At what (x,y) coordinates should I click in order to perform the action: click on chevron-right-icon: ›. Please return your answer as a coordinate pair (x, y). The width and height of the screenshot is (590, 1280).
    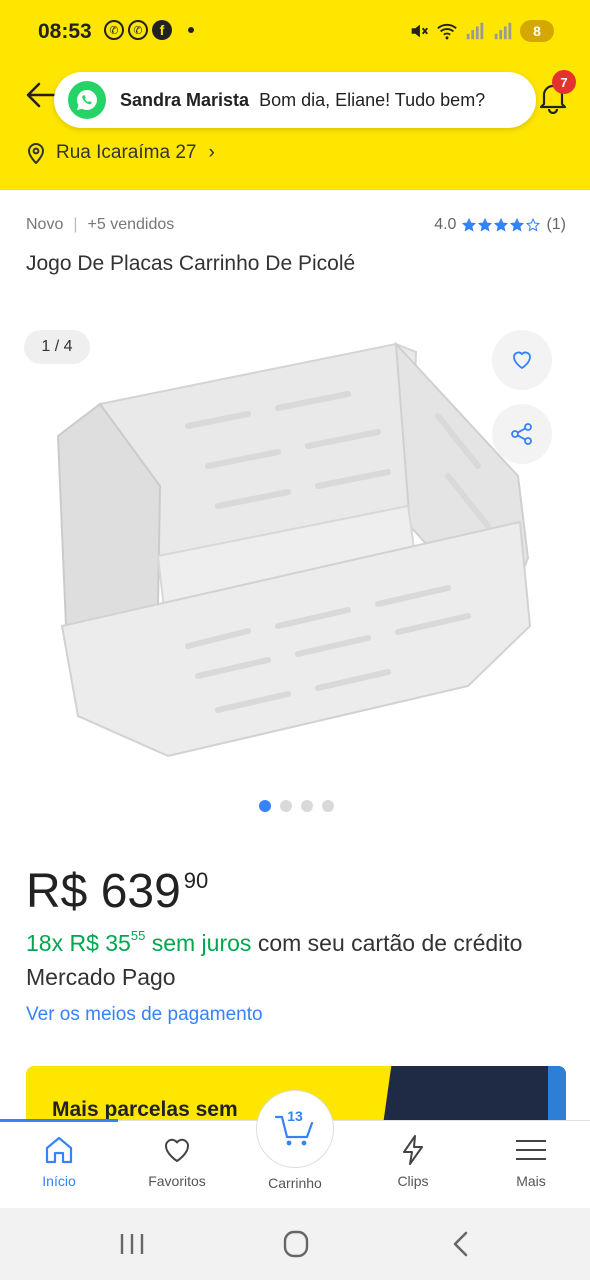
    Looking at the image, I should click on (211, 152).